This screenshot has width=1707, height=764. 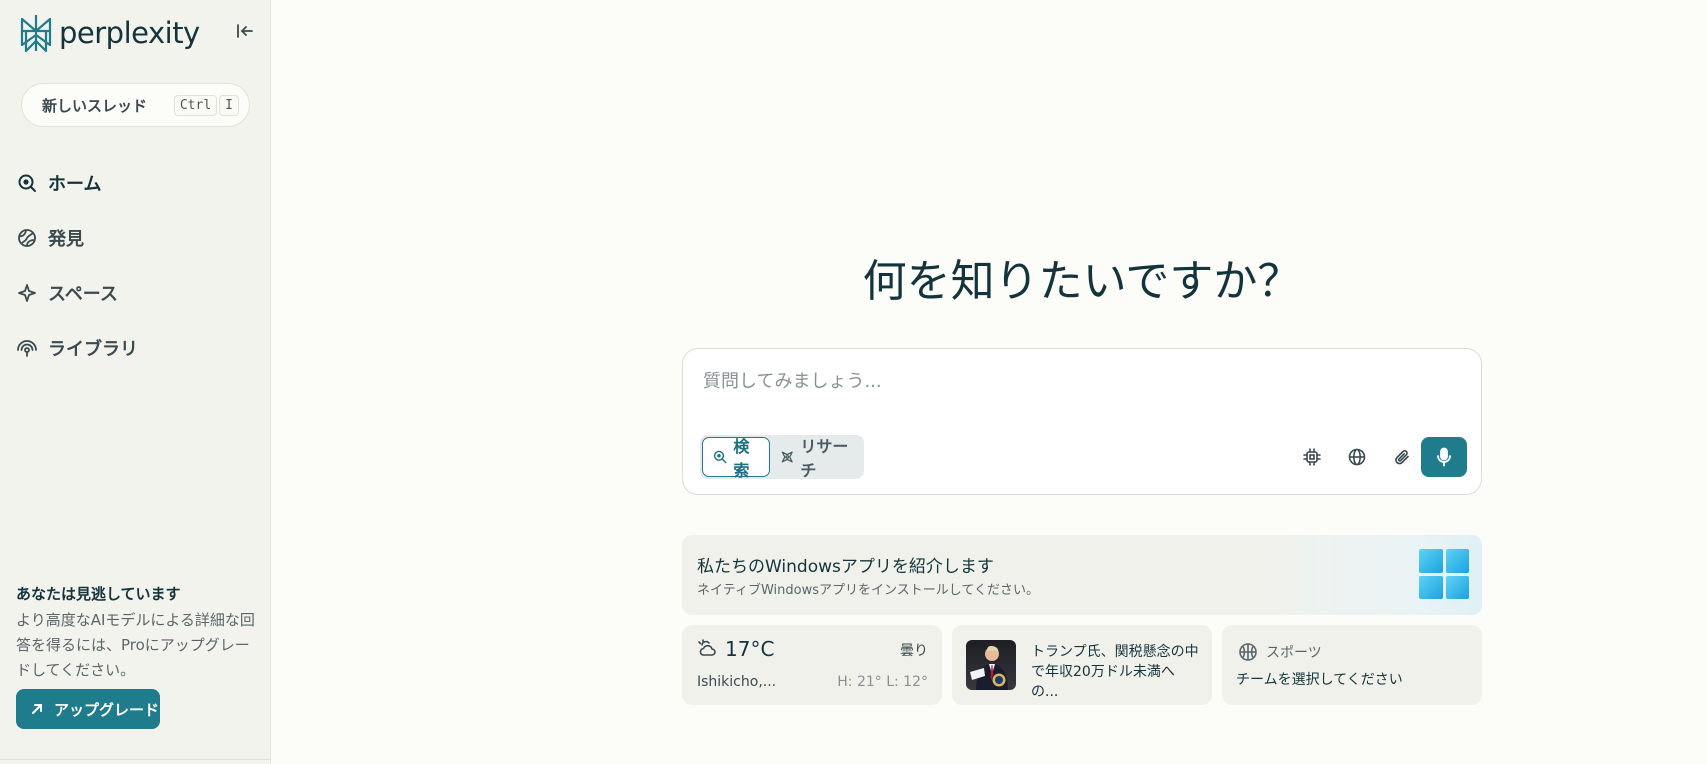 What do you see at coordinates (1082, 281) in the screenshot?
I see `page-title: 何を知りたいですか？` at bounding box center [1082, 281].